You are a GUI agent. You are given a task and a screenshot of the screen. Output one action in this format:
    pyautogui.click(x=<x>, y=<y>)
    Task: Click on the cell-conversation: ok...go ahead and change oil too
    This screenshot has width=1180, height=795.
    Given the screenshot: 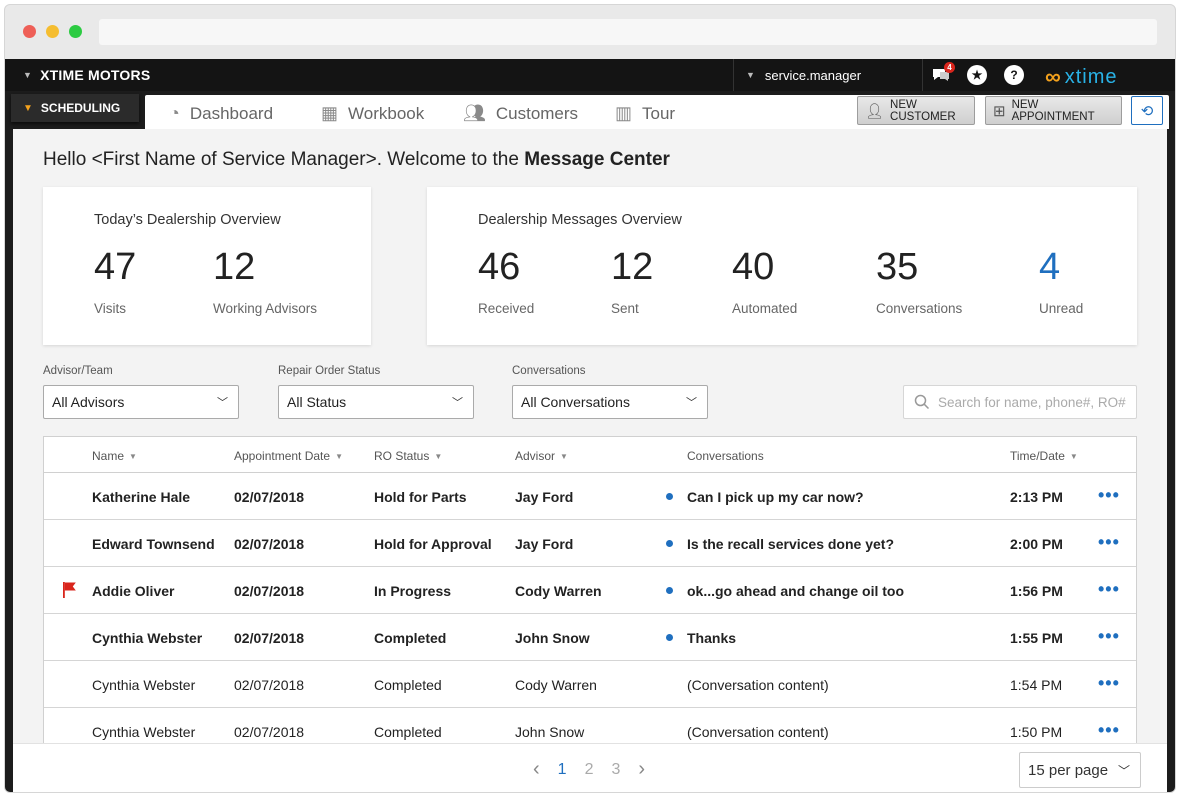 What is the action you would take?
    pyautogui.click(x=796, y=591)
    